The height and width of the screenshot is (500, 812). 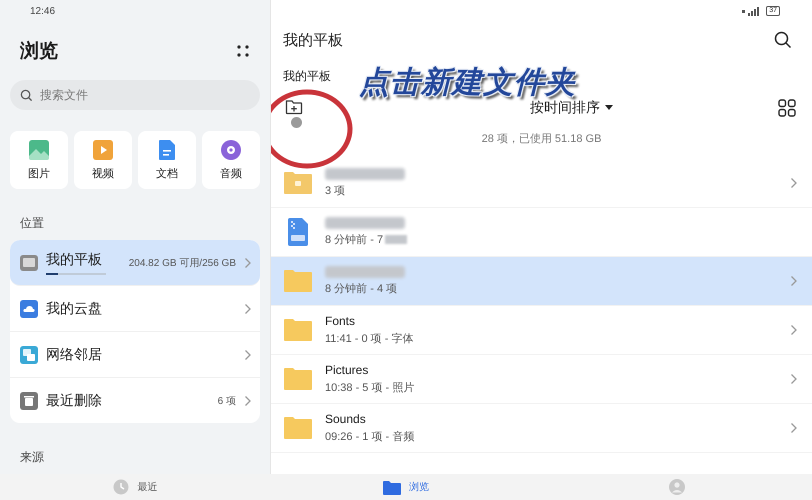 I want to click on status-time: 12:46, so click(x=42, y=12).